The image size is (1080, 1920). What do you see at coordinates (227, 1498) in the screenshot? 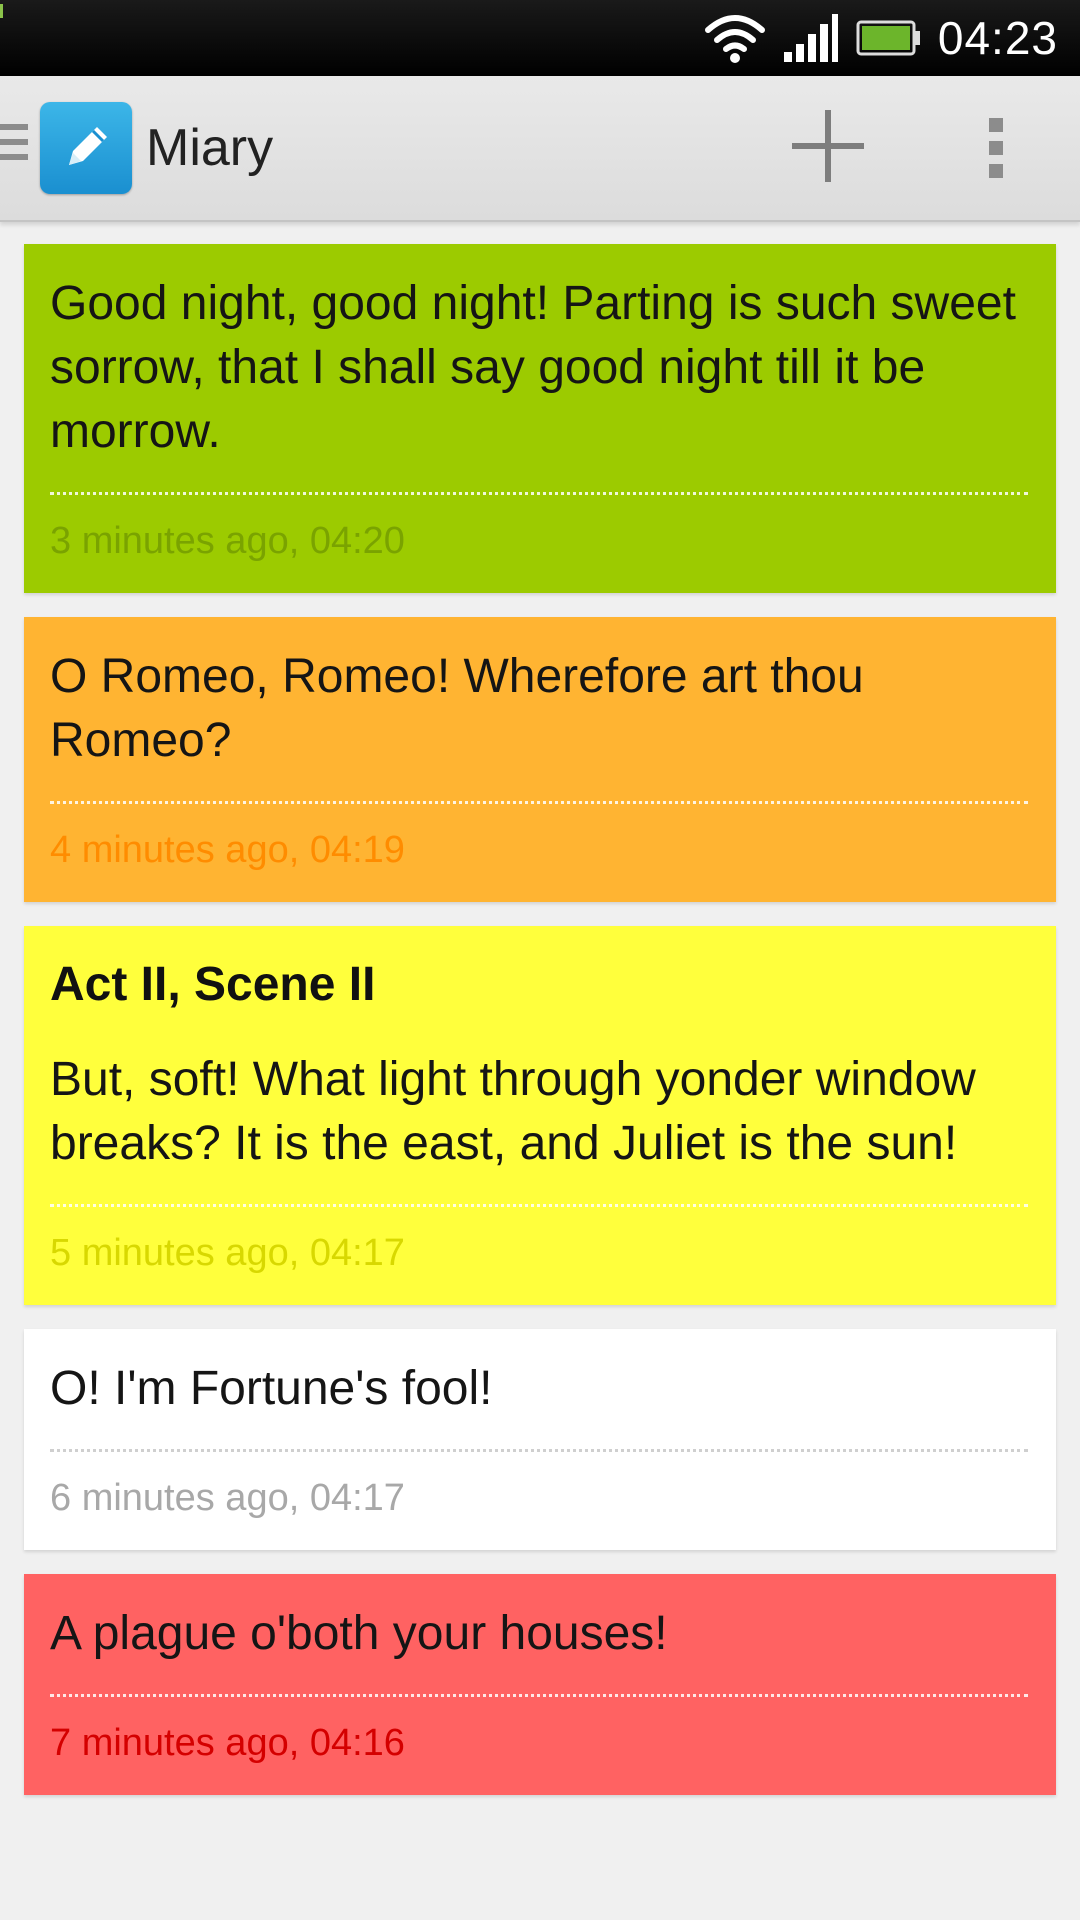
I see `note-timestamp: 6 minutes ago, 04:17` at bounding box center [227, 1498].